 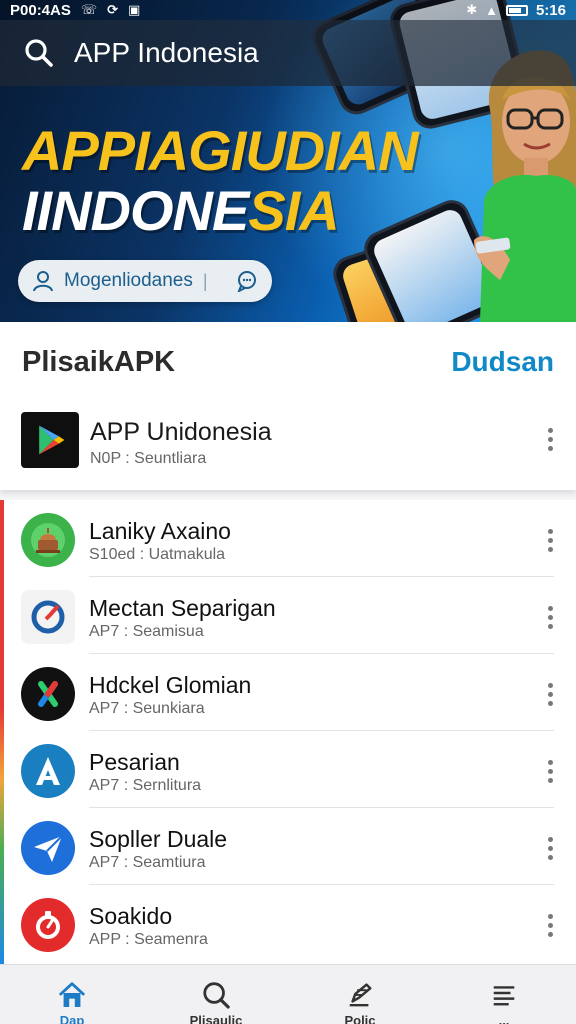 I want to click on monument-icon, so click(x=48, y=540).